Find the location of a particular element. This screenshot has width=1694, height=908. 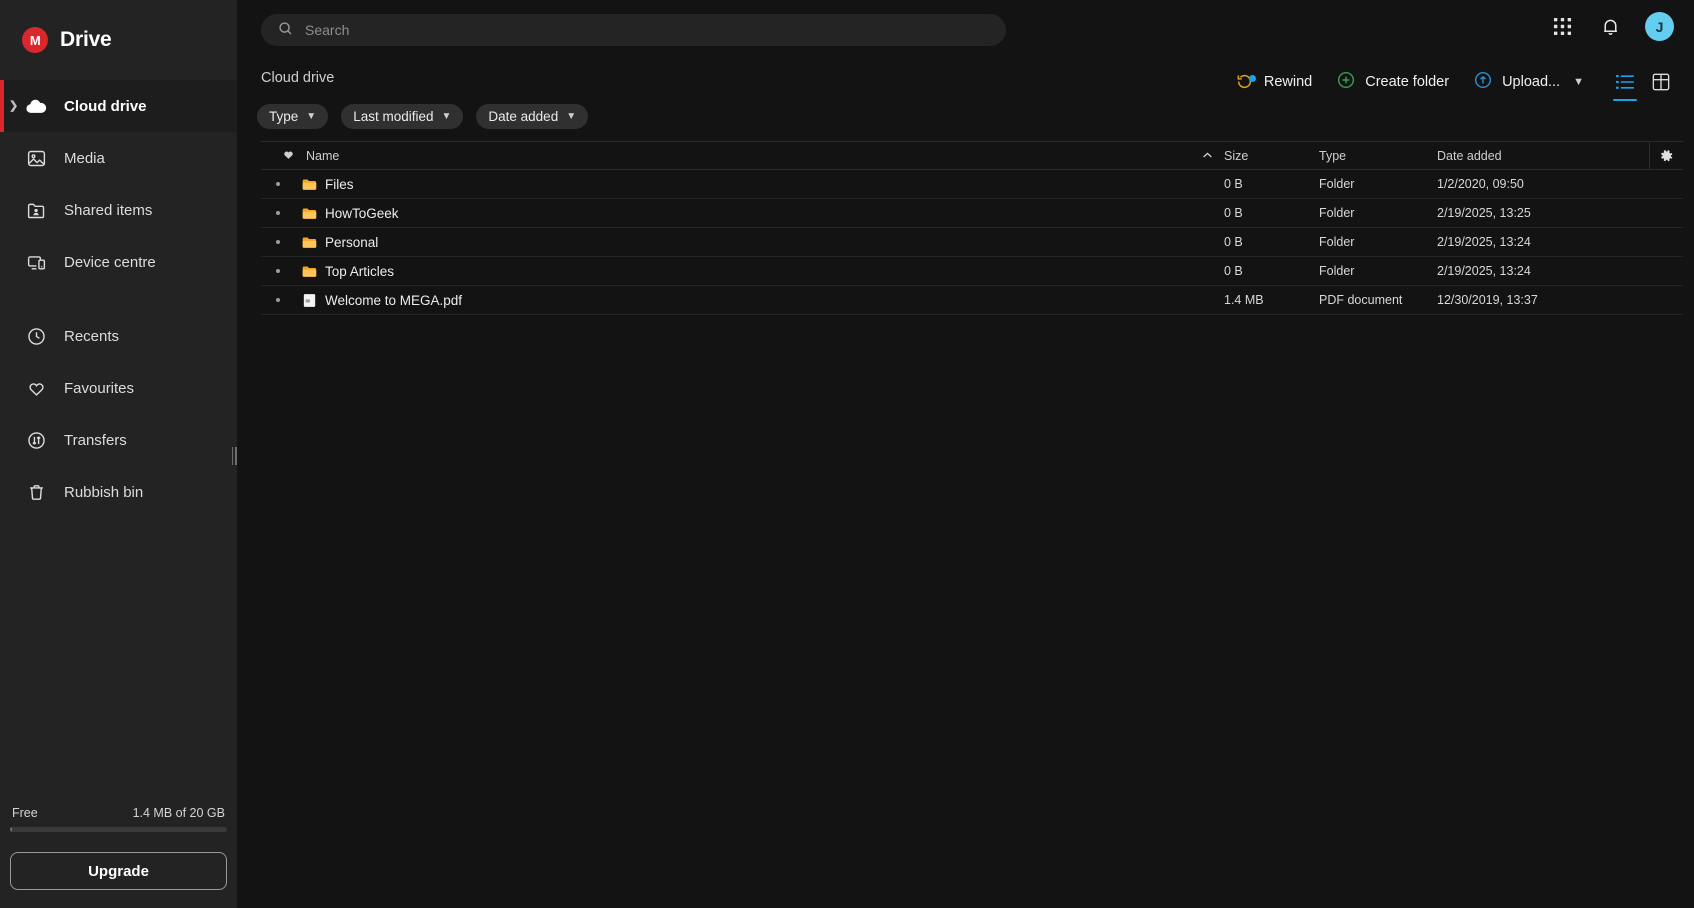

storage-plan-label: Free is located at coordinates (25, 813).